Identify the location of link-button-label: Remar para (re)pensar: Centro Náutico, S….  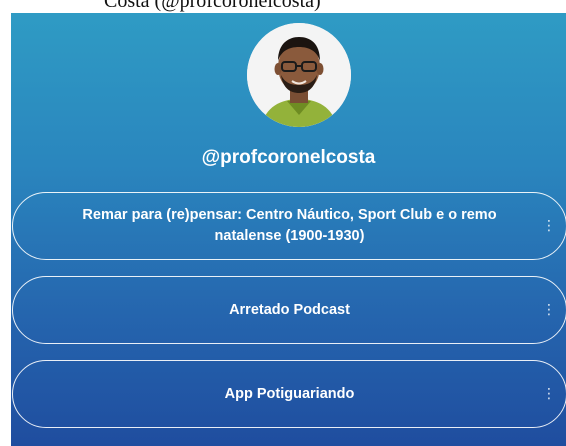
(289, 225).